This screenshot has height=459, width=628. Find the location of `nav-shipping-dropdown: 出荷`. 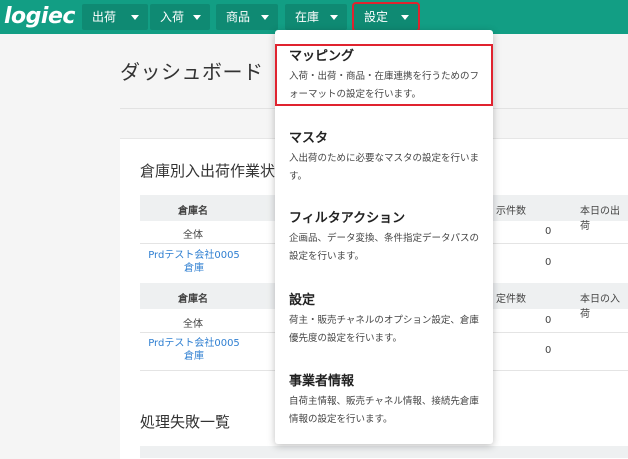

nav-shipping-dropdown: 出荷 is located at coordinates (115, 17).